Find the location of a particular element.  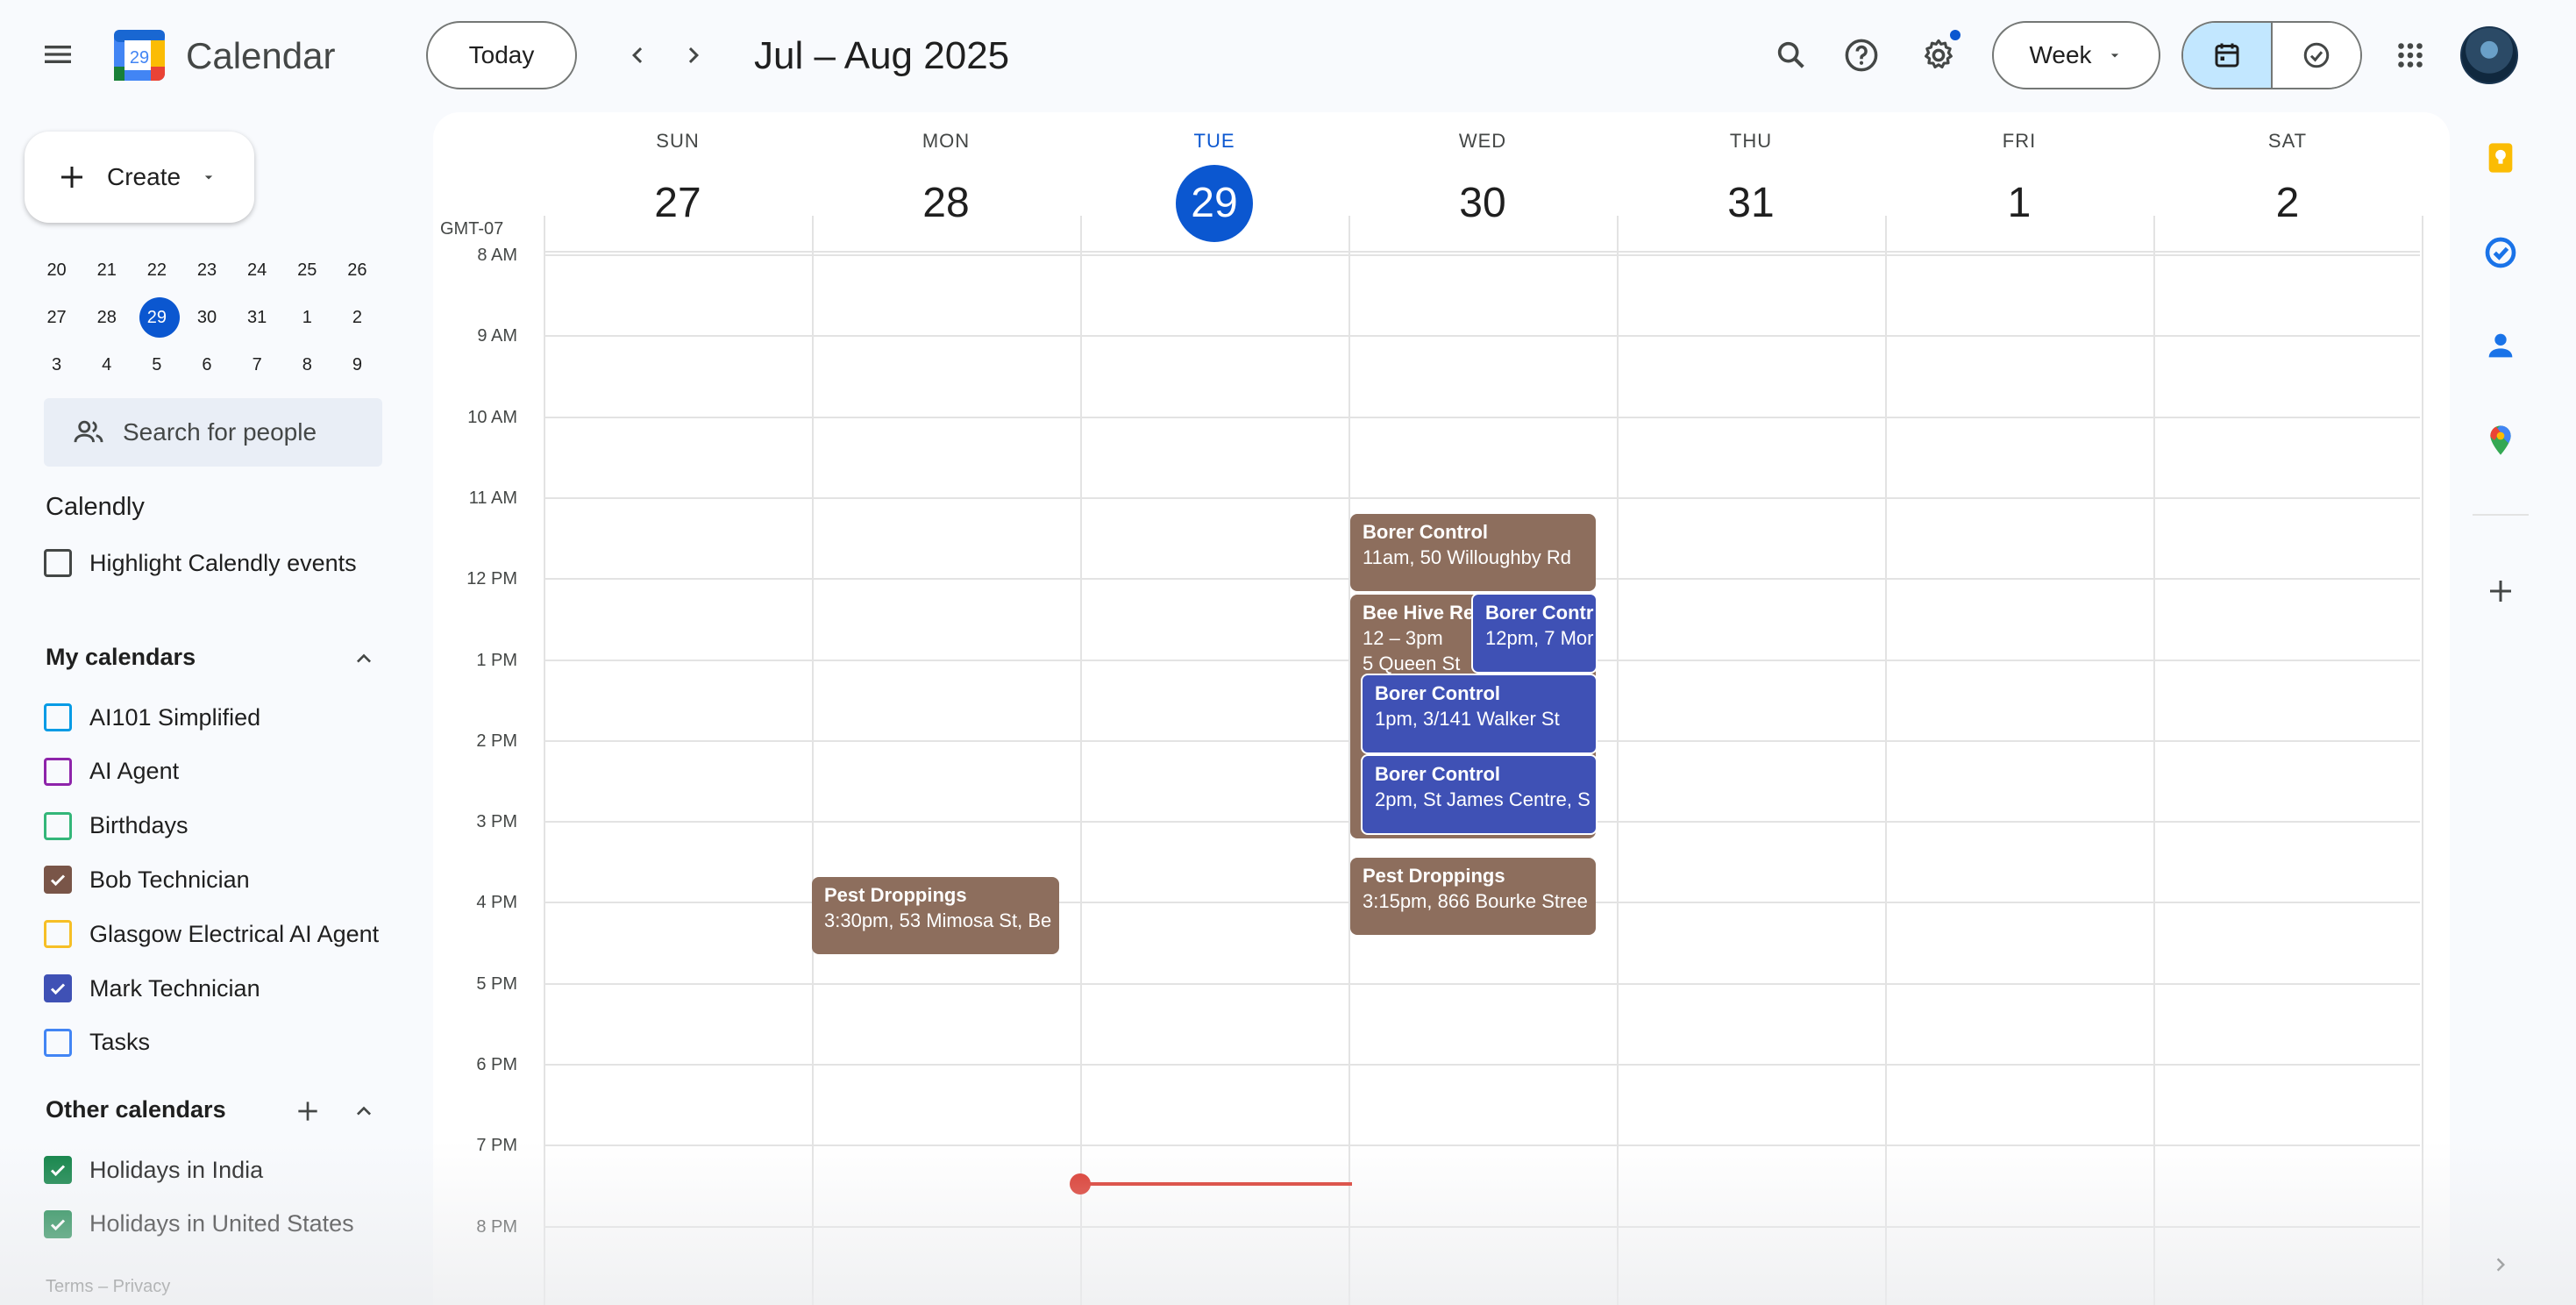

checkbox is located at coordinates (58, 563).